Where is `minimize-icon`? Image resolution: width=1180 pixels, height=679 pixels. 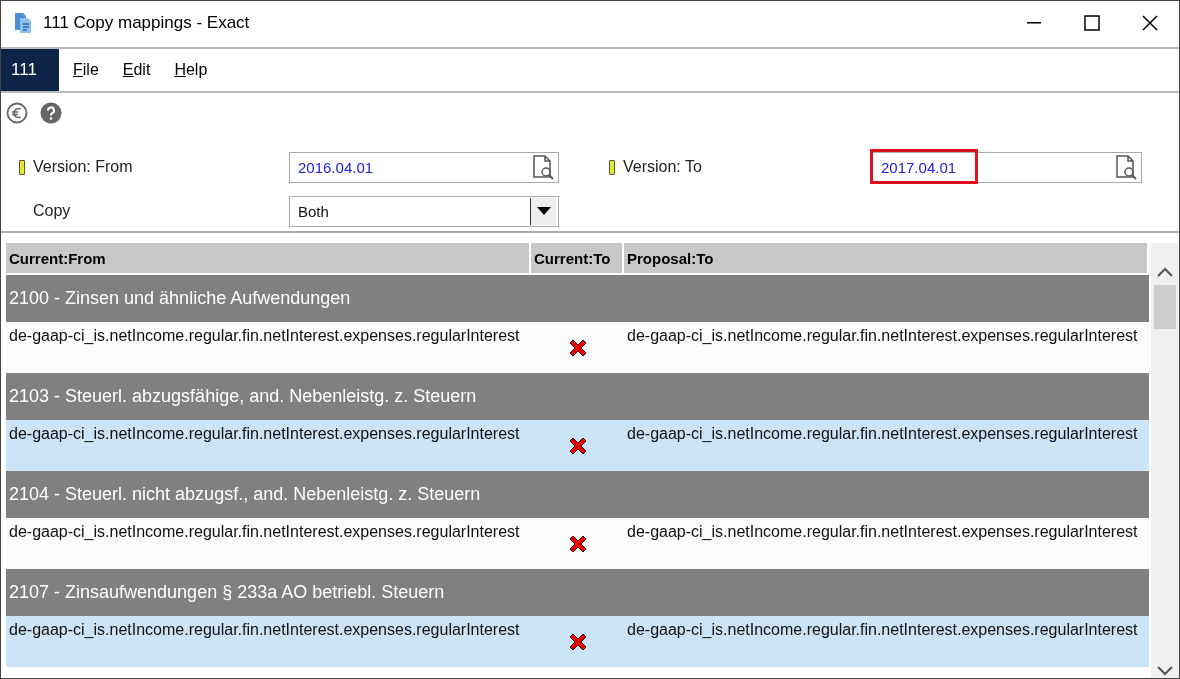 minimize-icon is located at coordinates (1034, 23).